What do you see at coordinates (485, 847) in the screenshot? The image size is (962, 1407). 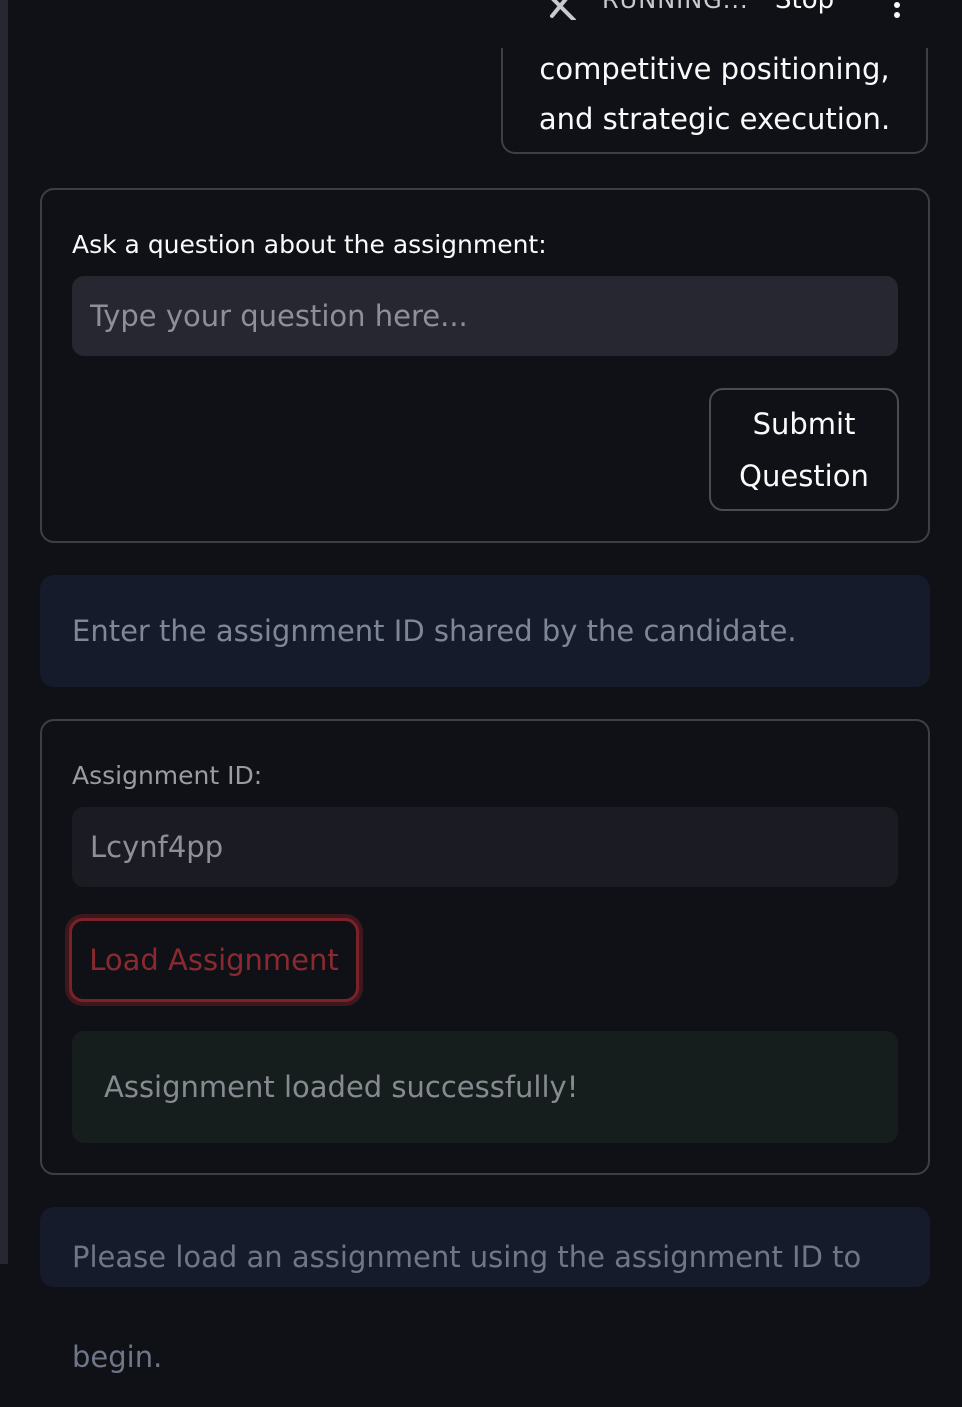 I see `assignment-id-input` at bounding box center [485, 847].